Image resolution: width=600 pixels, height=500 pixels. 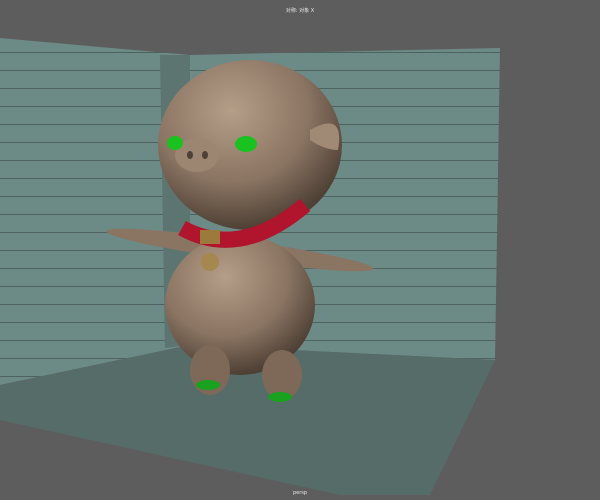 I want to click on left-eye, so click(x=175, y=143).